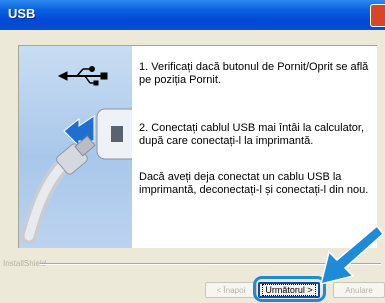 Image resolution: width=385 pixels, height=303 pixels. What do you see at coordinates (377, 15) in the screenshot?
I see `close-button` at bounding box center [377, 15].